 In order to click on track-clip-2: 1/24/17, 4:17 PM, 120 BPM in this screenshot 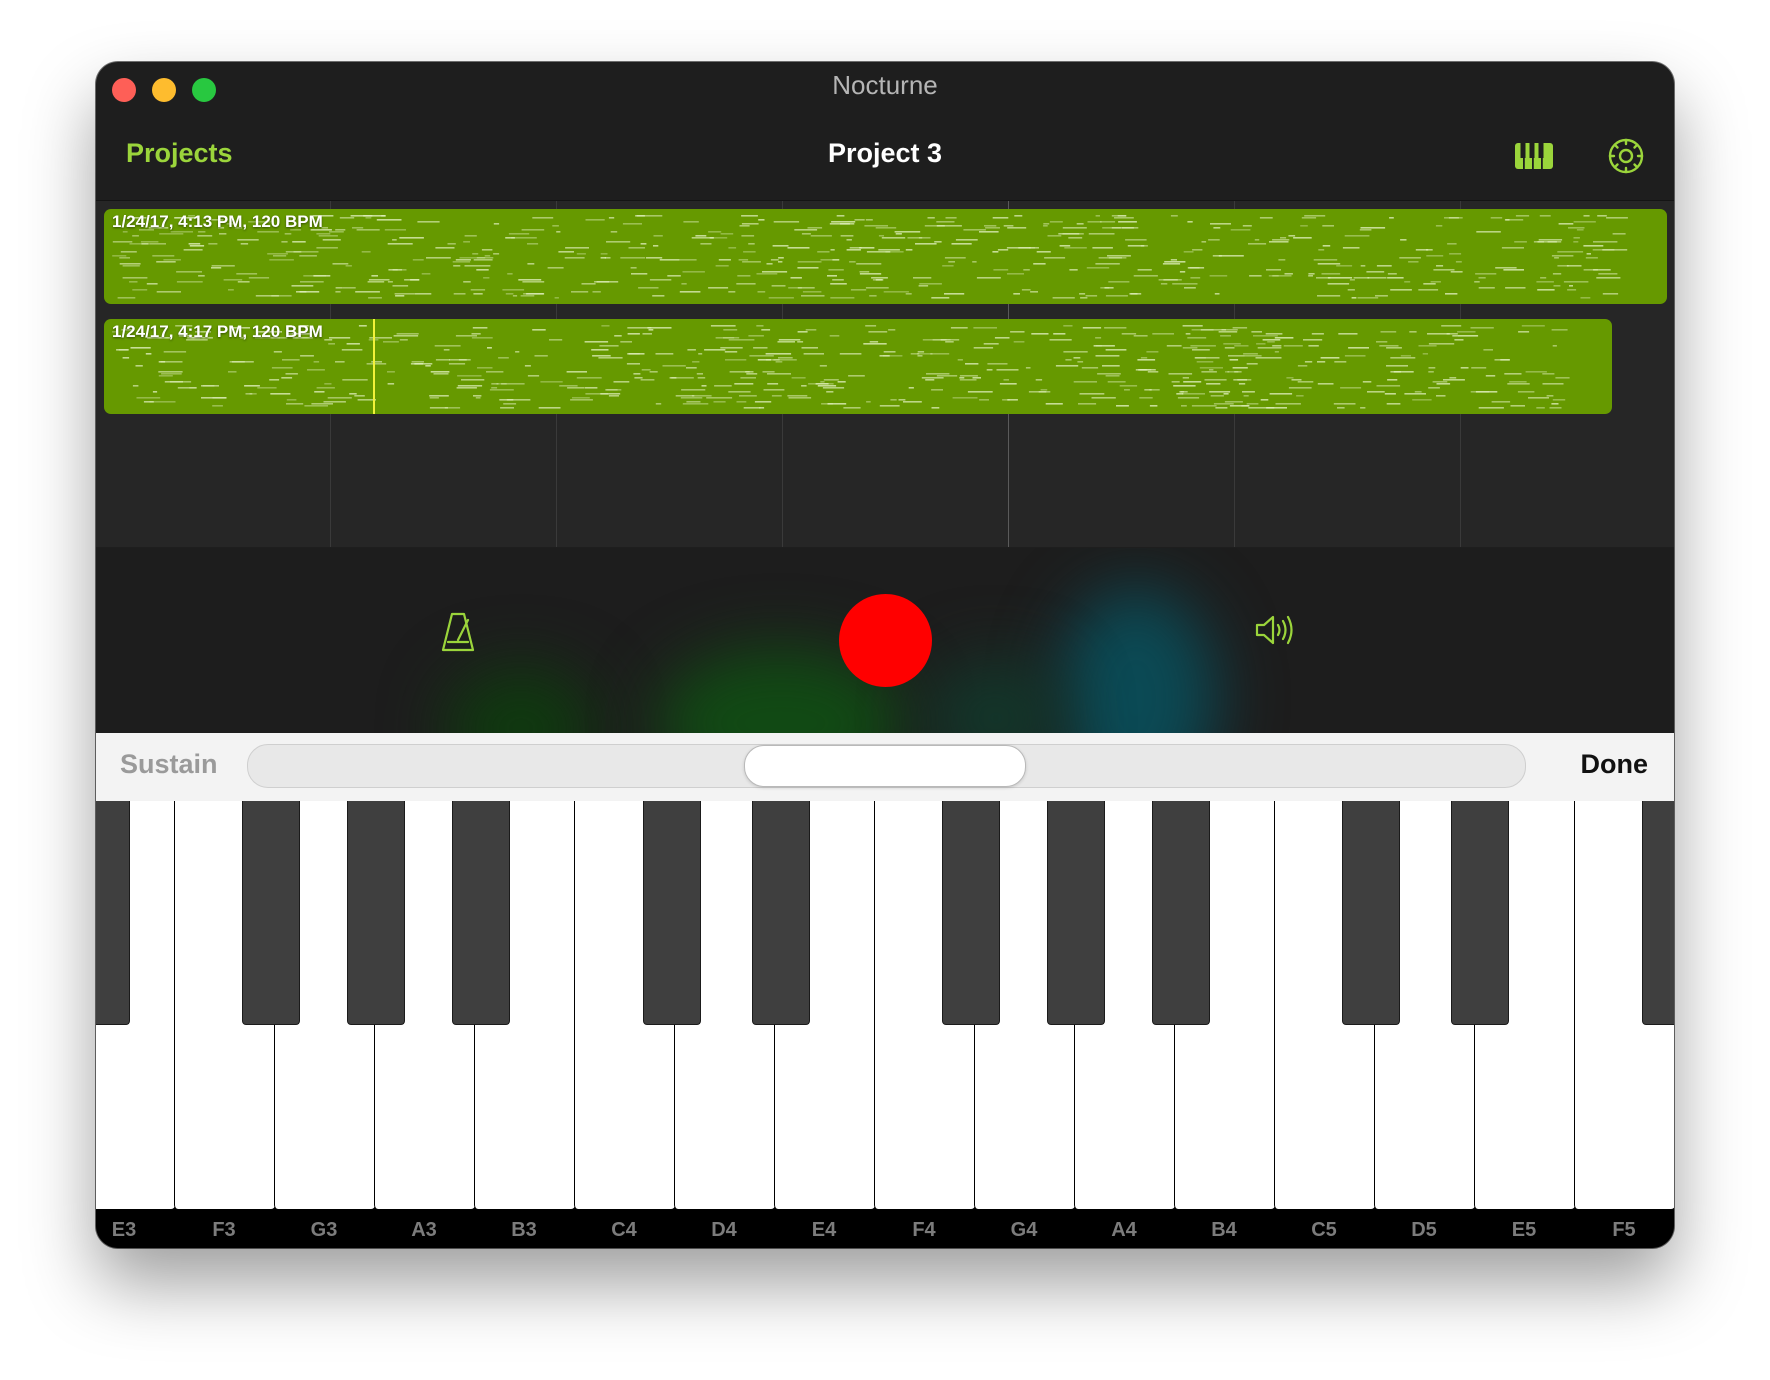, I will do `click(858, 366)`.